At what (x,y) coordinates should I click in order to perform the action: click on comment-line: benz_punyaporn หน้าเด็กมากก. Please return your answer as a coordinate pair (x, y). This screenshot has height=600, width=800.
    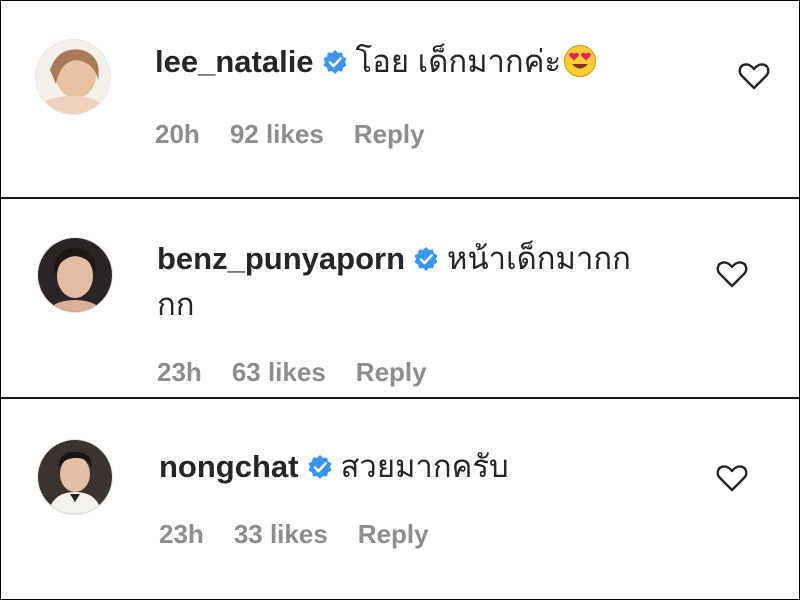
    Looking at the image, I should click on (394, 259).